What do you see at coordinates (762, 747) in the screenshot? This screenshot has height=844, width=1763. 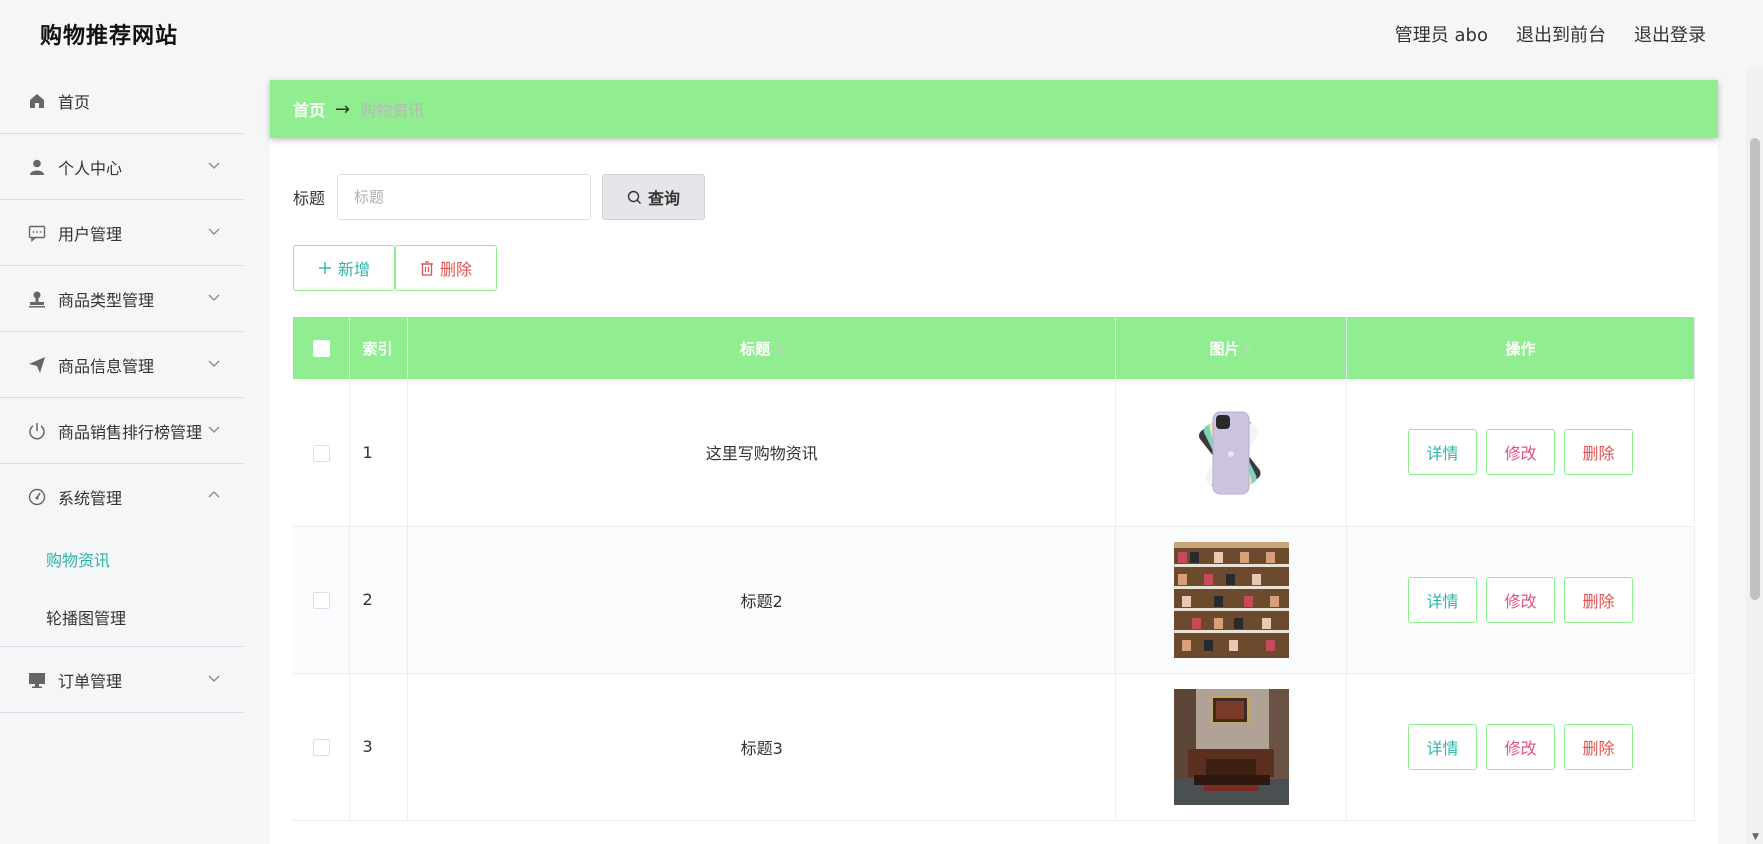 I see `row-title: 标题3` at bounding box center [762, 747].